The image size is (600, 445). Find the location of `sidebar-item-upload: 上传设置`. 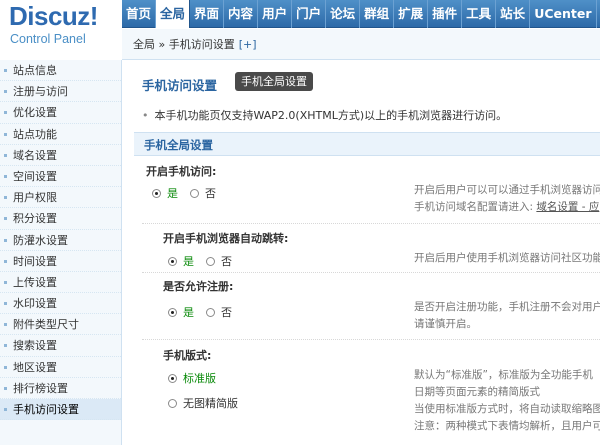

sidebar-item-upload: 上传设置 is located at coordinates (60, 283).